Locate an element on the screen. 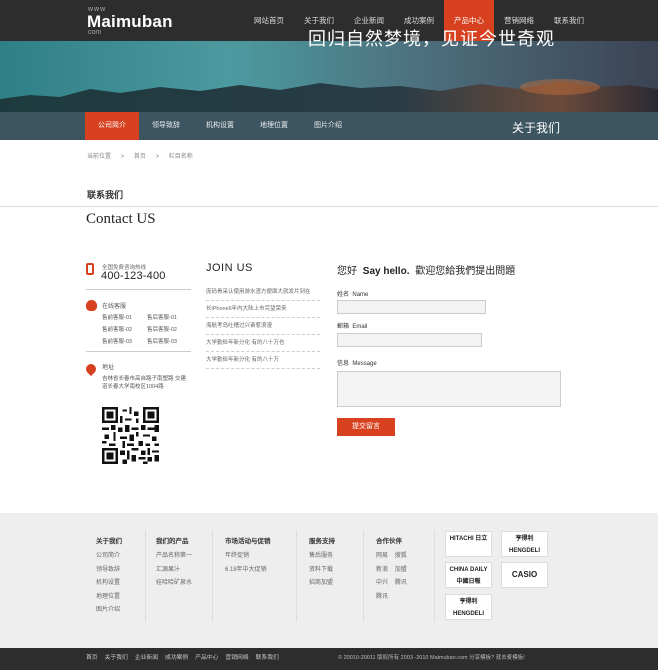 This screenshot has height=670, width=658. footer-link: 新浪 is located at coordinates (382, 570).